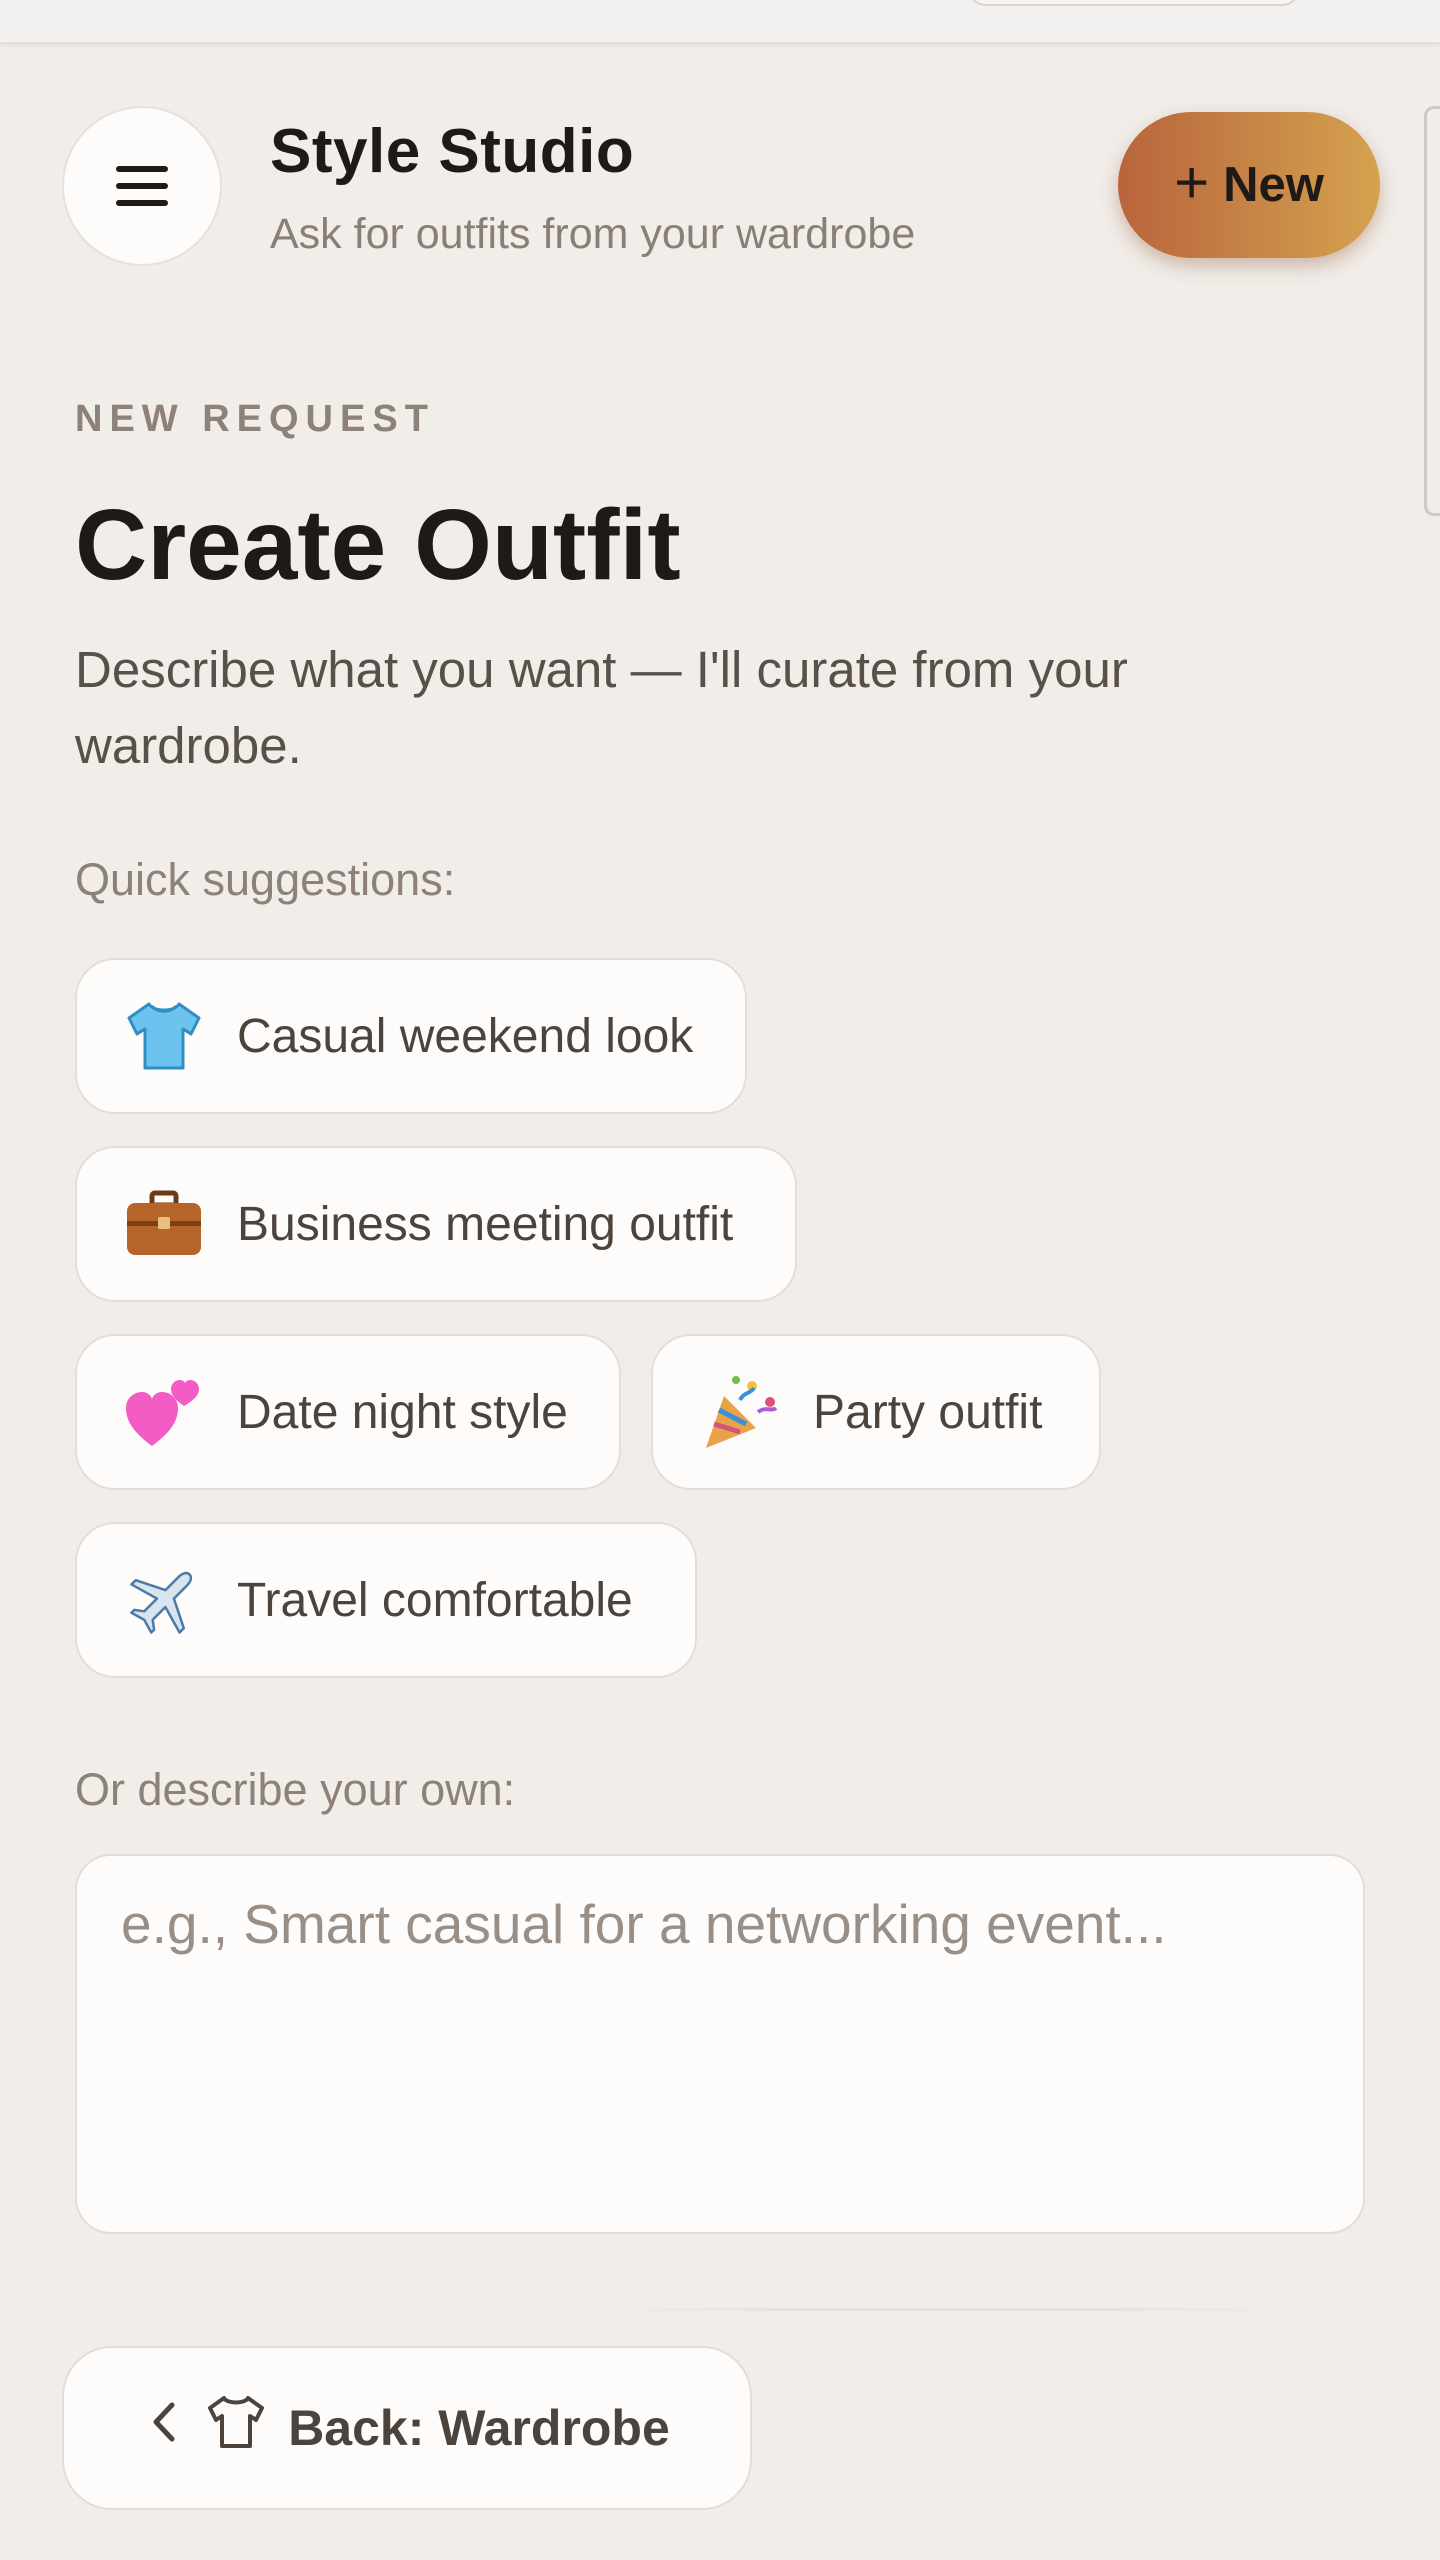  Describe the element at coordinates (164, 1412) in the screenshot. I see `two-hearts-icon` at that location.